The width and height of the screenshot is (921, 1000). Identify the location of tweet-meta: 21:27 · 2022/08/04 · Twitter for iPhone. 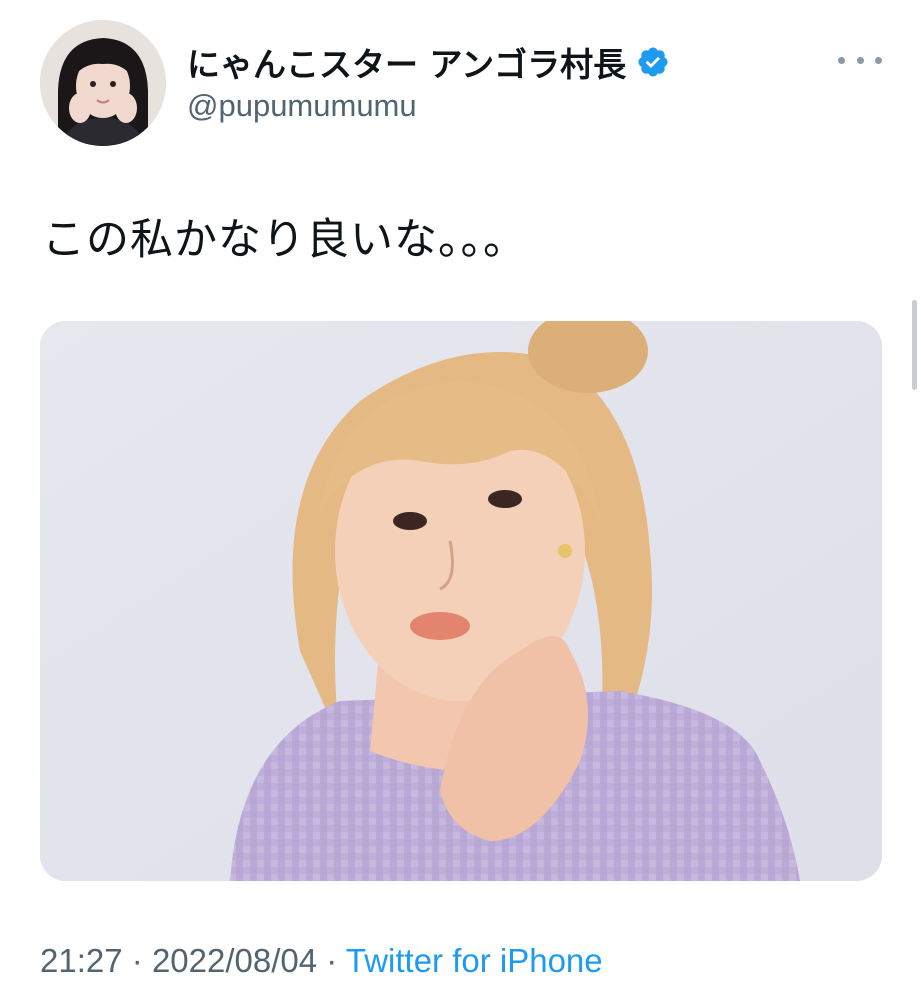
(321, 961).